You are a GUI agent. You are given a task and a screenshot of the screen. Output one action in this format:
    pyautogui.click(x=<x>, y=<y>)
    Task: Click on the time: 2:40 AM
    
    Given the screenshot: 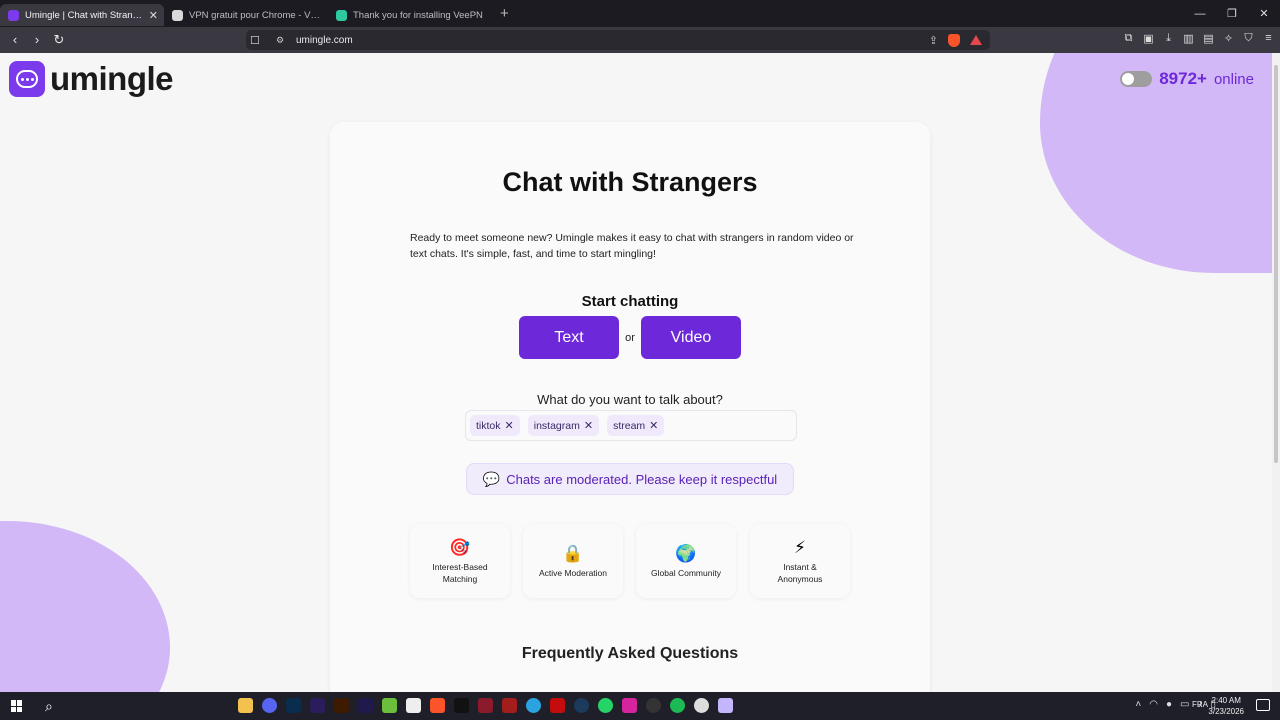 What is the action you would take?
    pyautogui.click(x=1226, y=700)
    